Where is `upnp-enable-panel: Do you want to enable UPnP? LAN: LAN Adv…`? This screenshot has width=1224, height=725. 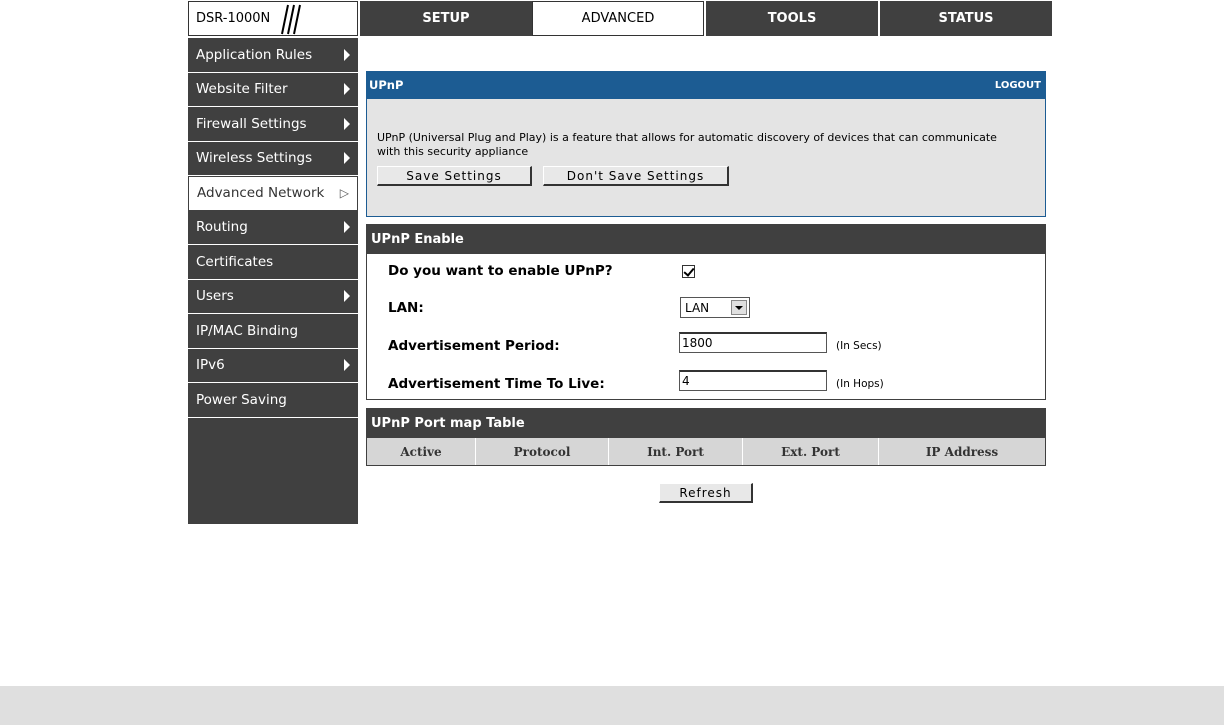
upnp-enable-panel: Do you want to enable UPnP? LAN: LAN Adv… is located at coordinates (706, 327).